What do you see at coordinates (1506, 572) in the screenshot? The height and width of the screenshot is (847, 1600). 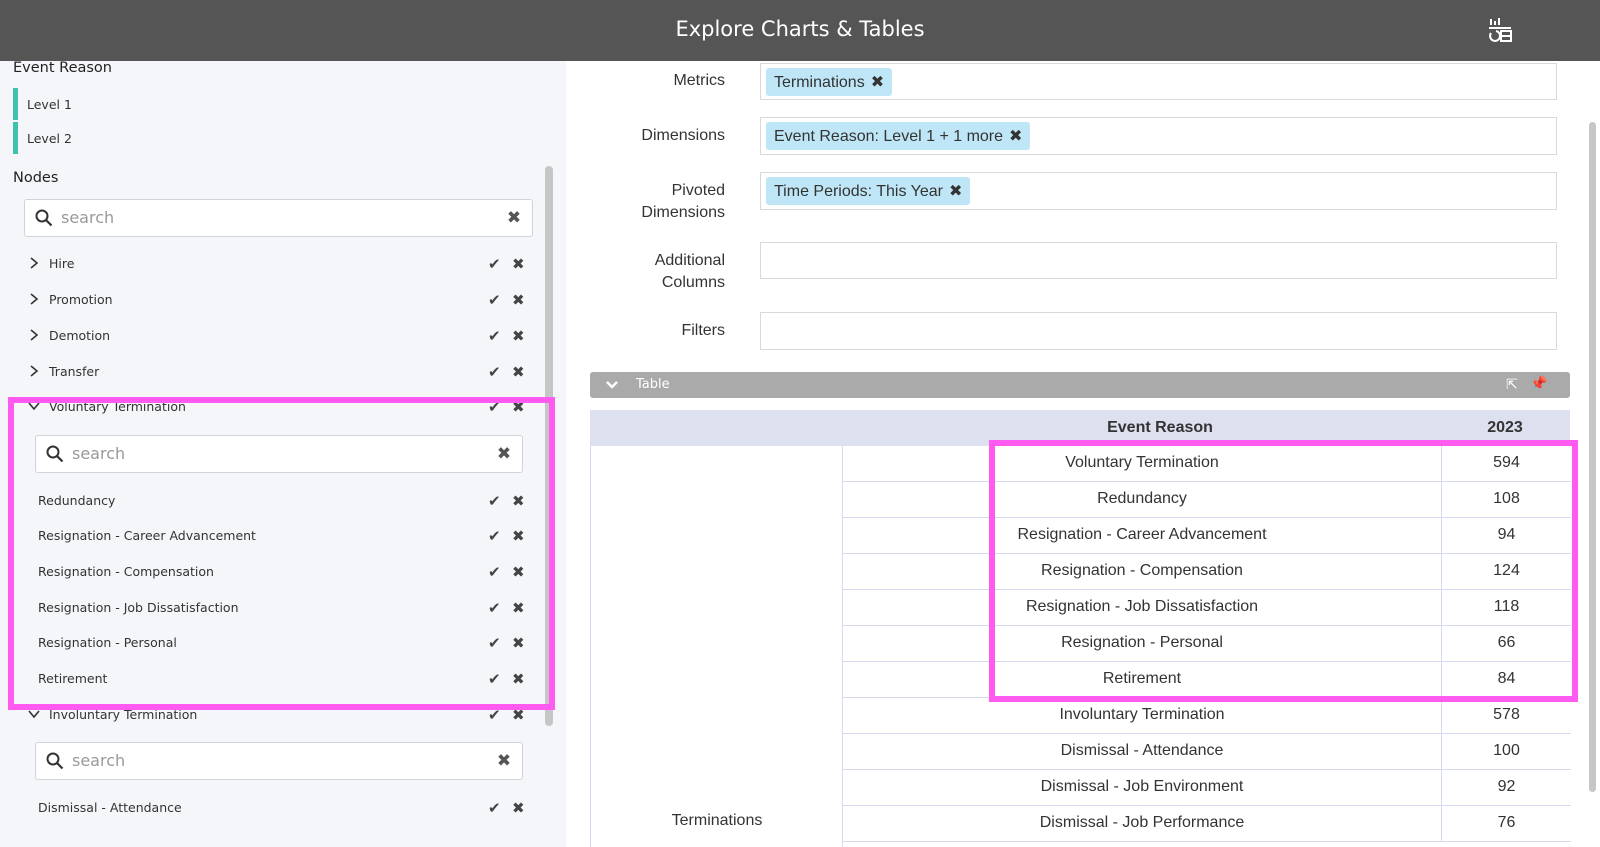 I see `row-value: 124` at bounding box center [1506, 572].